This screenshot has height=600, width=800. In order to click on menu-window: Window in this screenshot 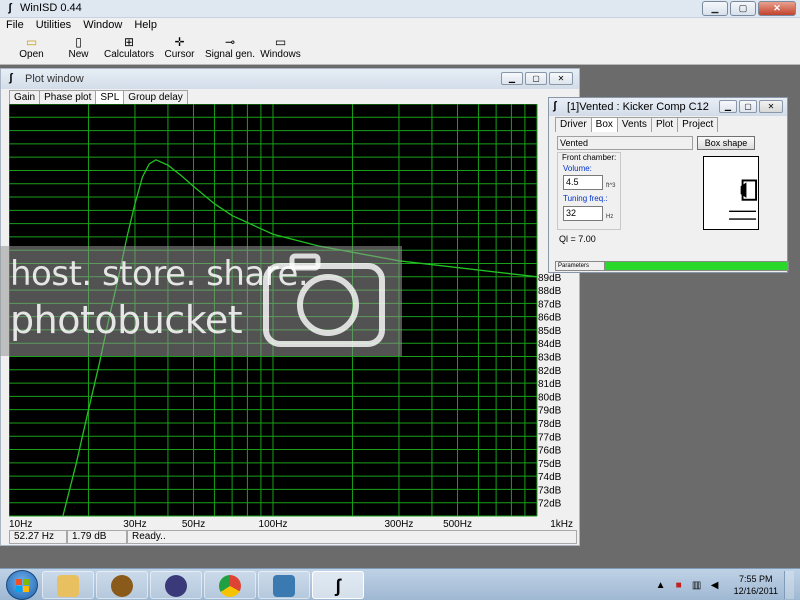, I will do `click(102, 25)`.